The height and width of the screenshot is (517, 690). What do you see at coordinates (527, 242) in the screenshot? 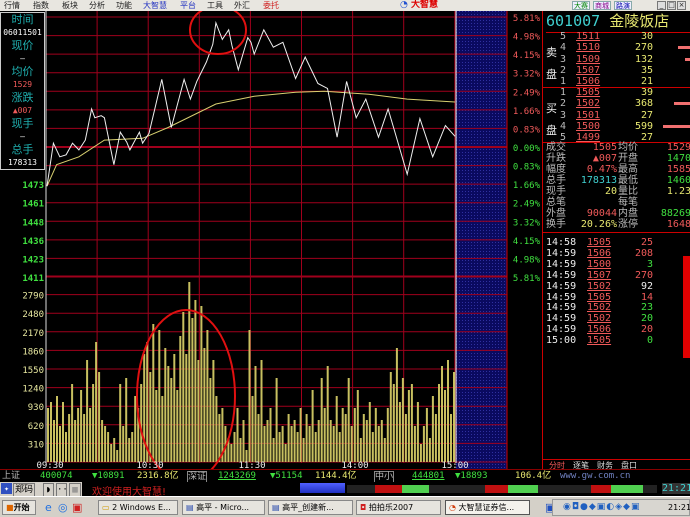
I see `pct-axis-label: 4.15%` at bounding box center [527, 242].